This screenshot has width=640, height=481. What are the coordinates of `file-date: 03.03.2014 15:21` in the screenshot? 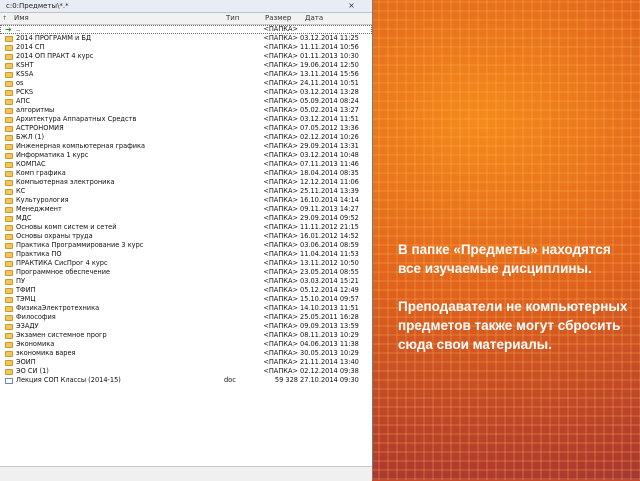 It's located at (329, 281).